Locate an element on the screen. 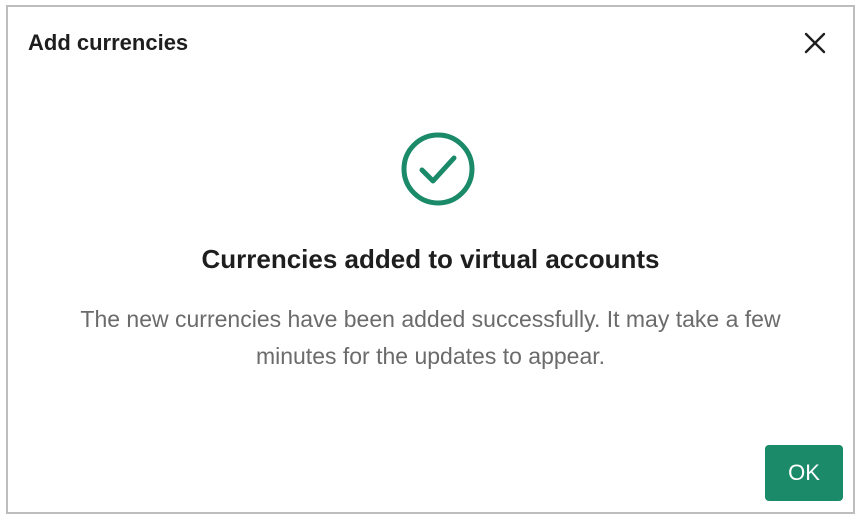 The width and height of the screenshot is (865, 523). ok-button: OK is located at coordinates (804, 473).